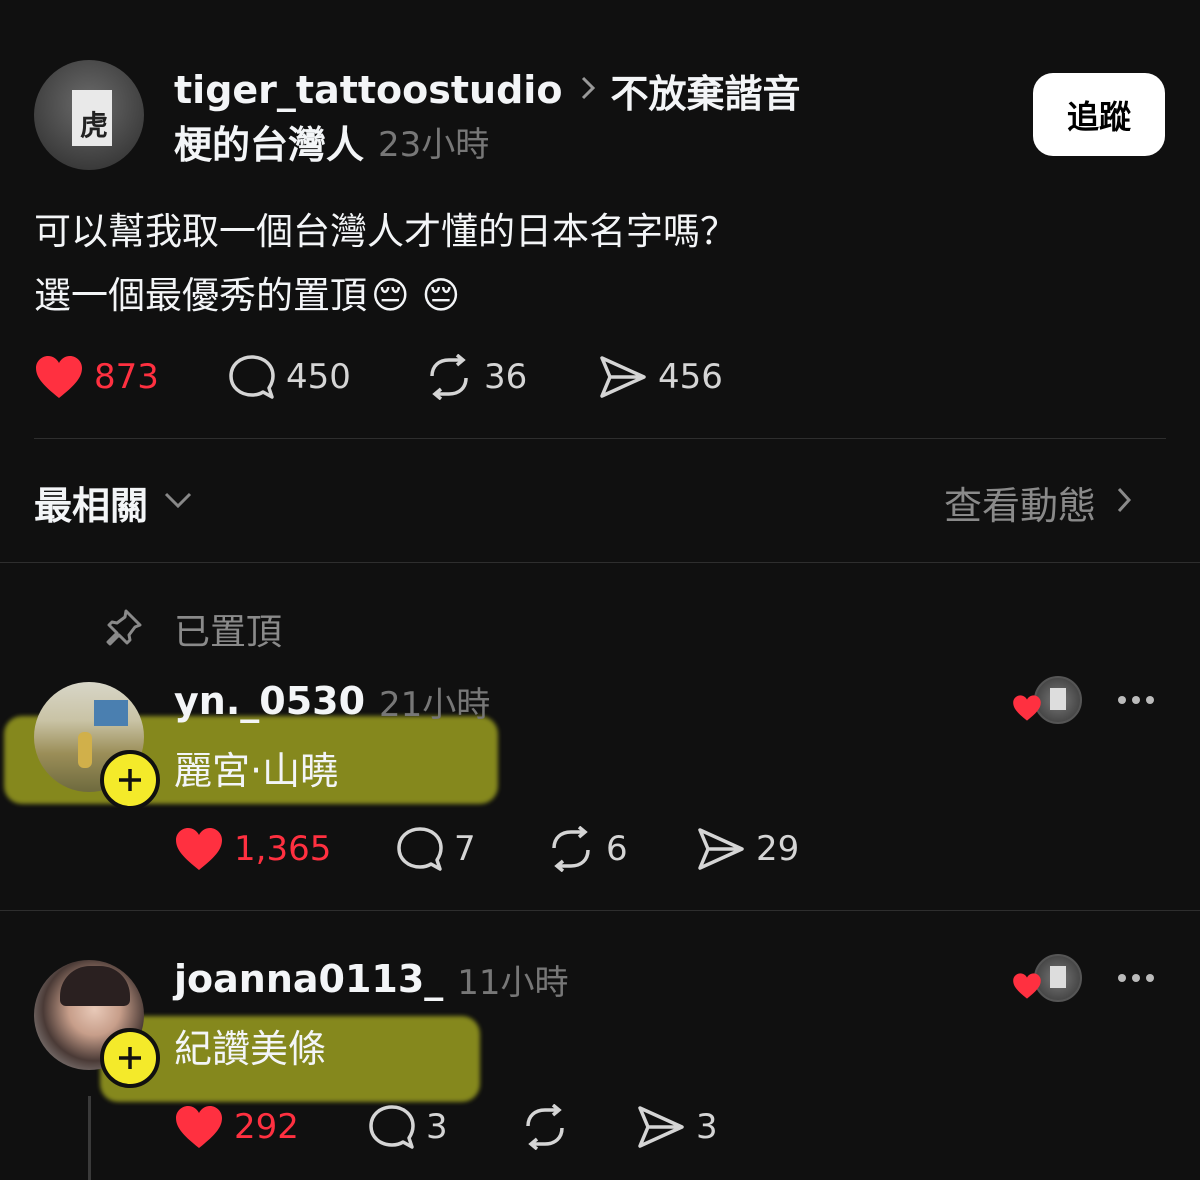  What do you see at coordinates (475, 377) in the screenshot?
I see `repost-button: 36` at bounding box center [475, 377].